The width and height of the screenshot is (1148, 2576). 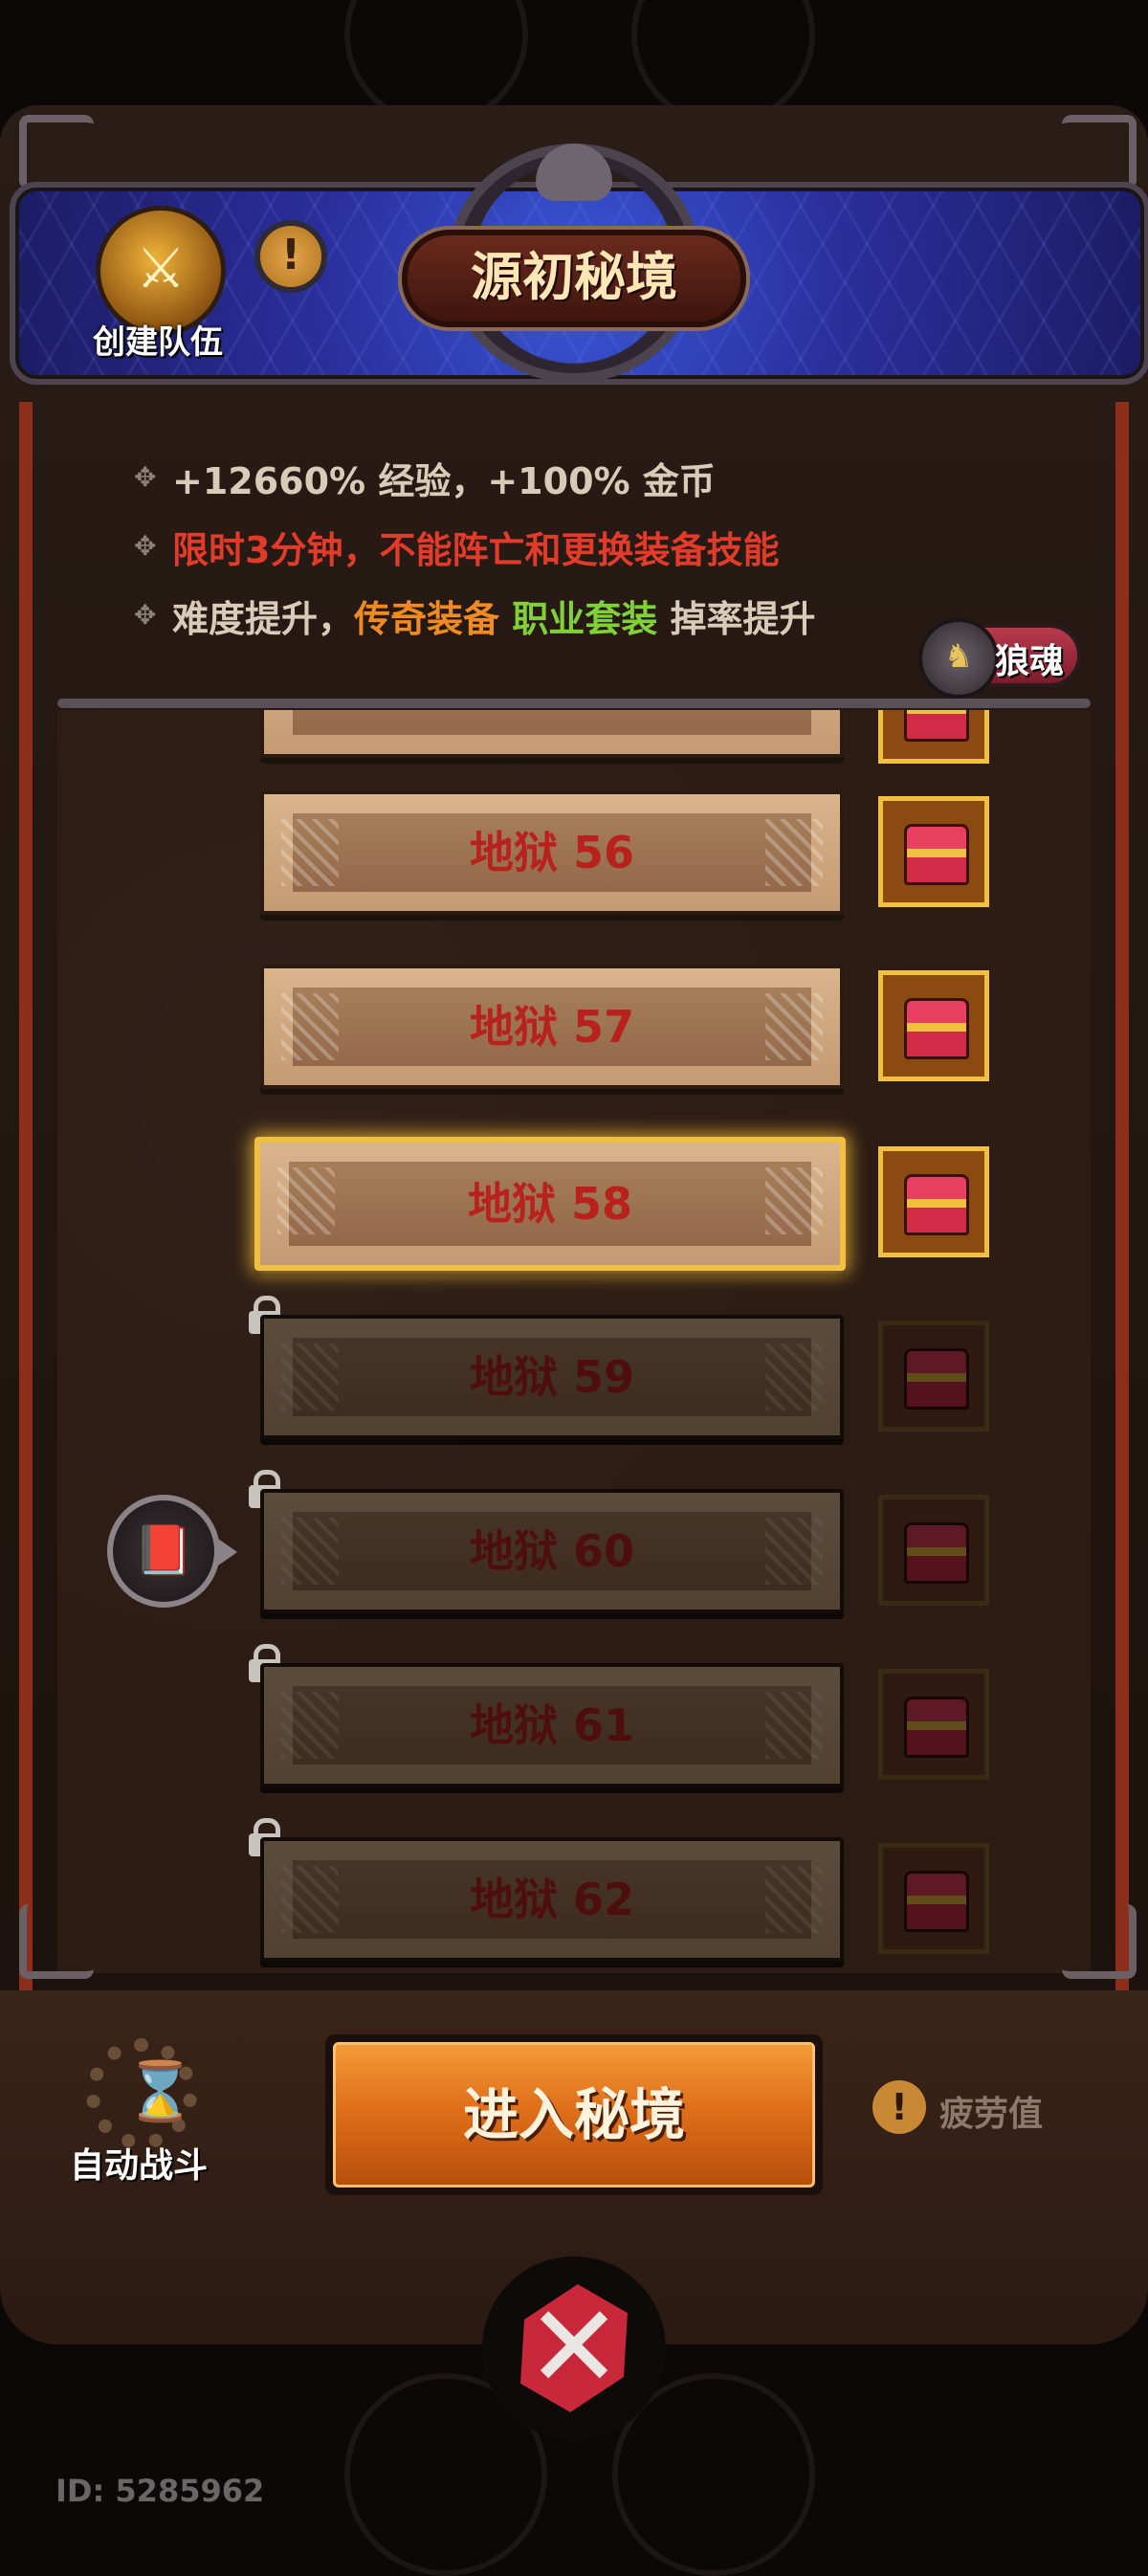 What do you see at coordinates (743, 619) in the screenshot?
I see `drop-rate-suffix: 掉率提升` at bounding box center [743, 619].